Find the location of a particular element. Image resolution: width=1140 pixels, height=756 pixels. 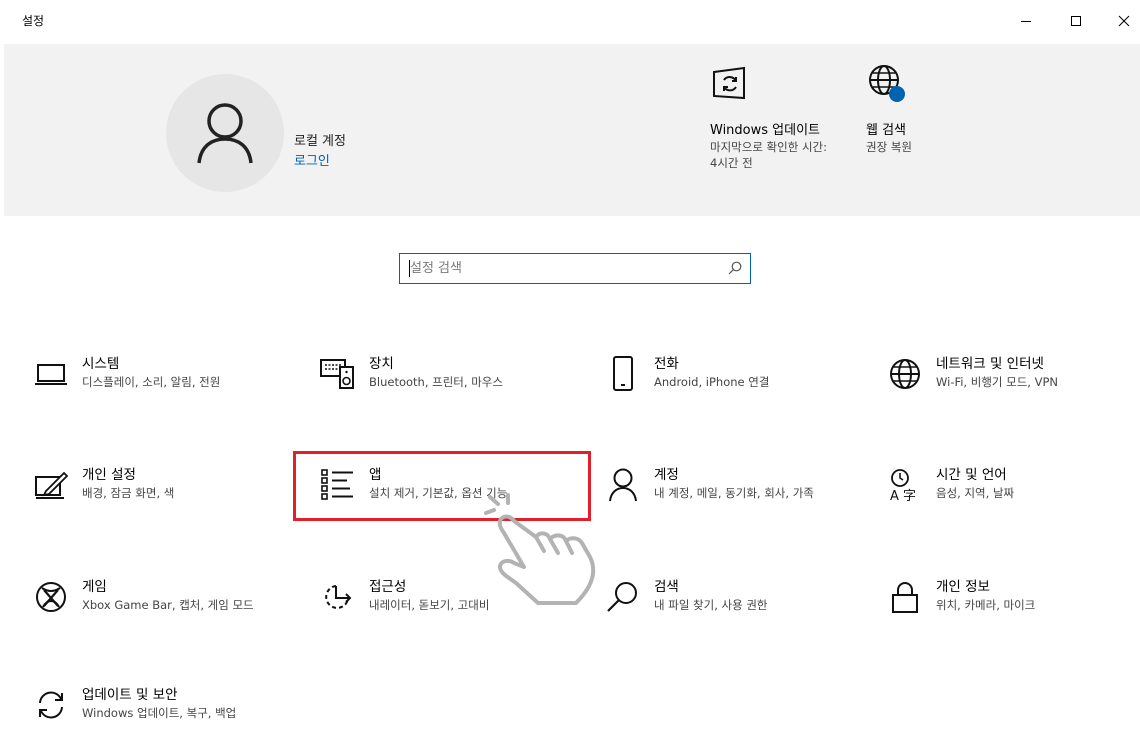

tile-update-security: 업데이트 및 보안 Windows 업데이트, 복구, 백업 is located at coordinates (152, 721).